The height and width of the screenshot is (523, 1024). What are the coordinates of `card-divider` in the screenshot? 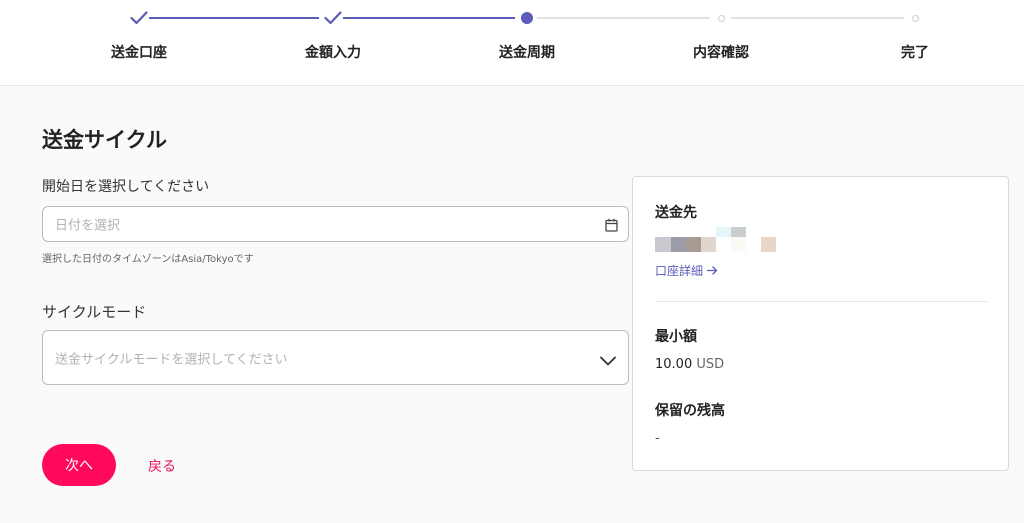 It's located at (821, 301).